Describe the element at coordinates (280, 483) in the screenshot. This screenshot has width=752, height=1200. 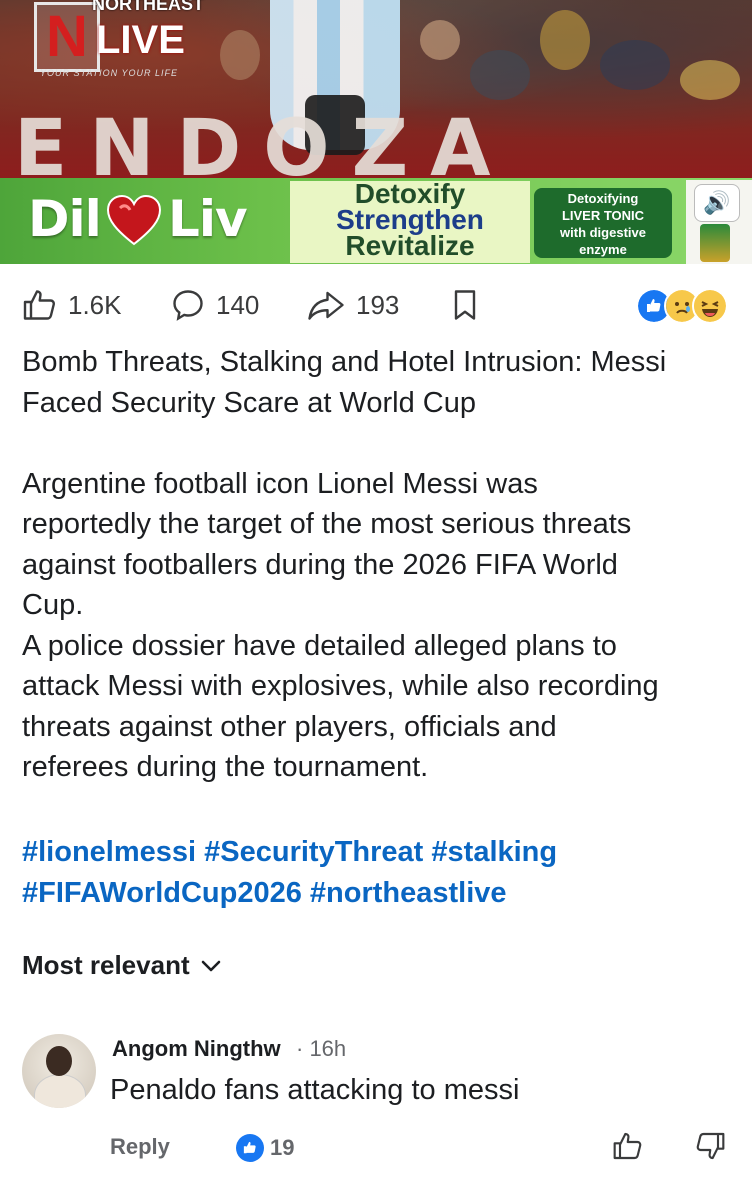
I see `post-body-line: Argentine football icon Lionel Messi was` at that location.